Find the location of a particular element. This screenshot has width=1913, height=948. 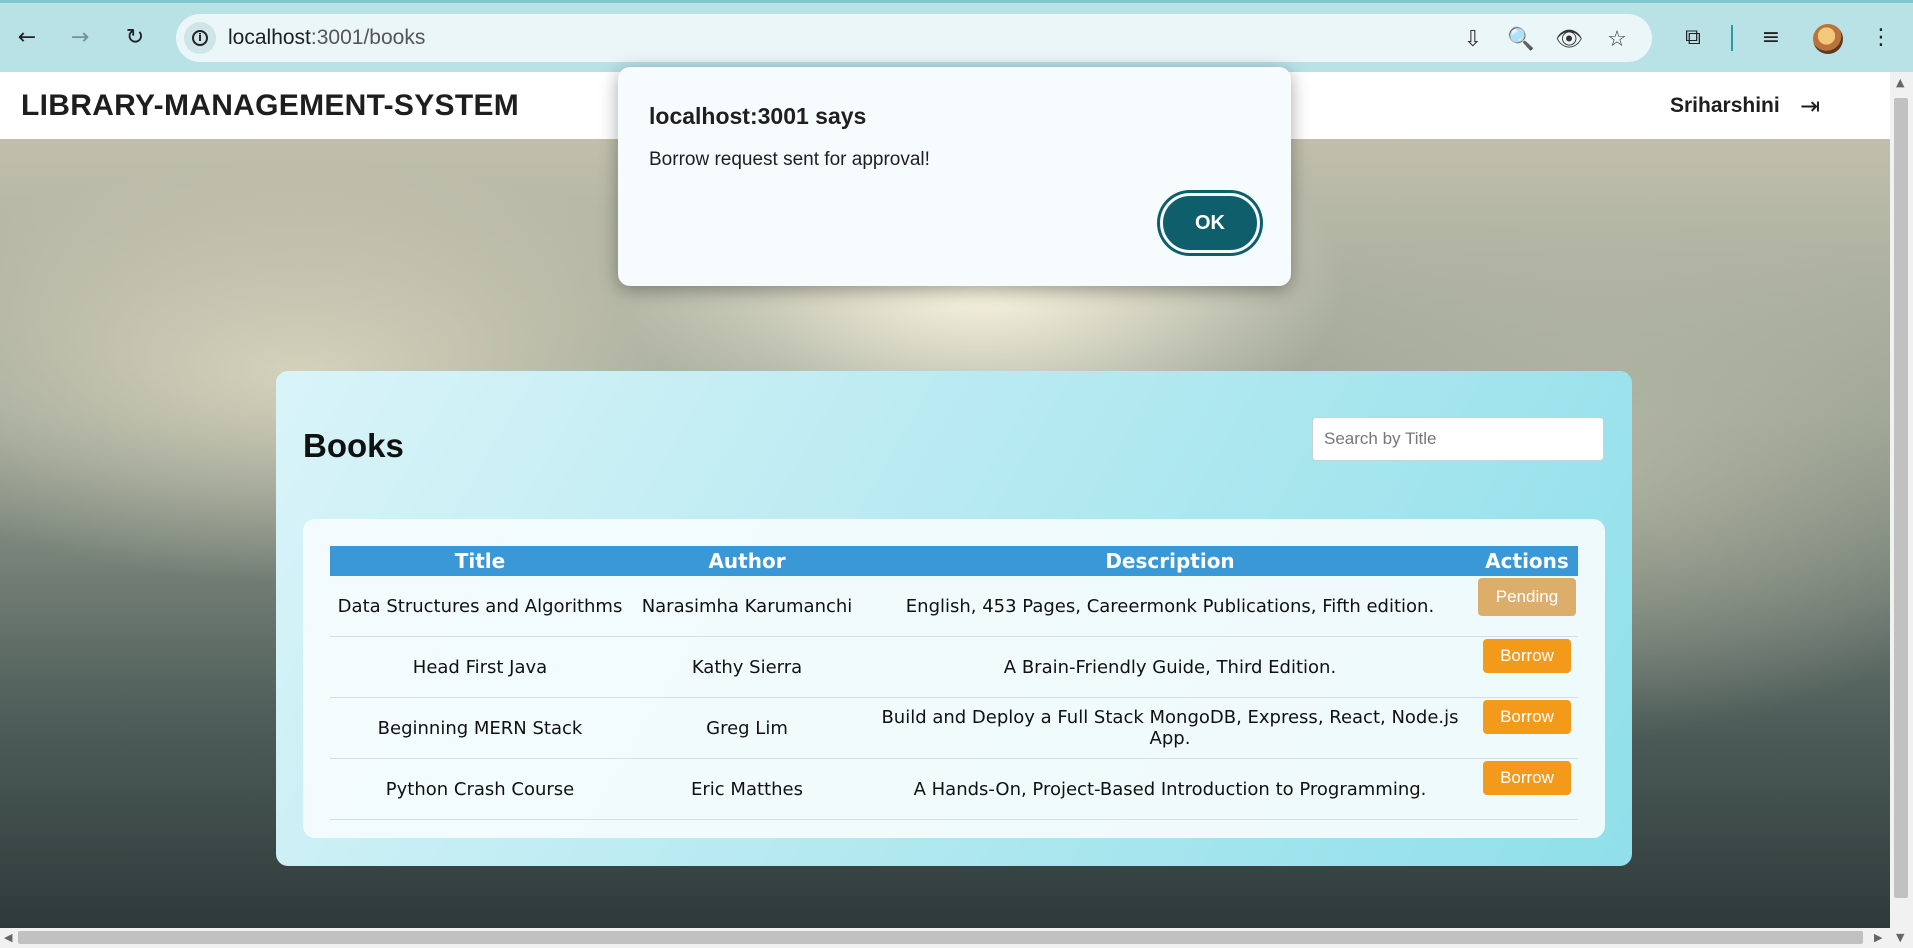

vertical-scrollbar: ▲ is located at coordinates (1901, 500).